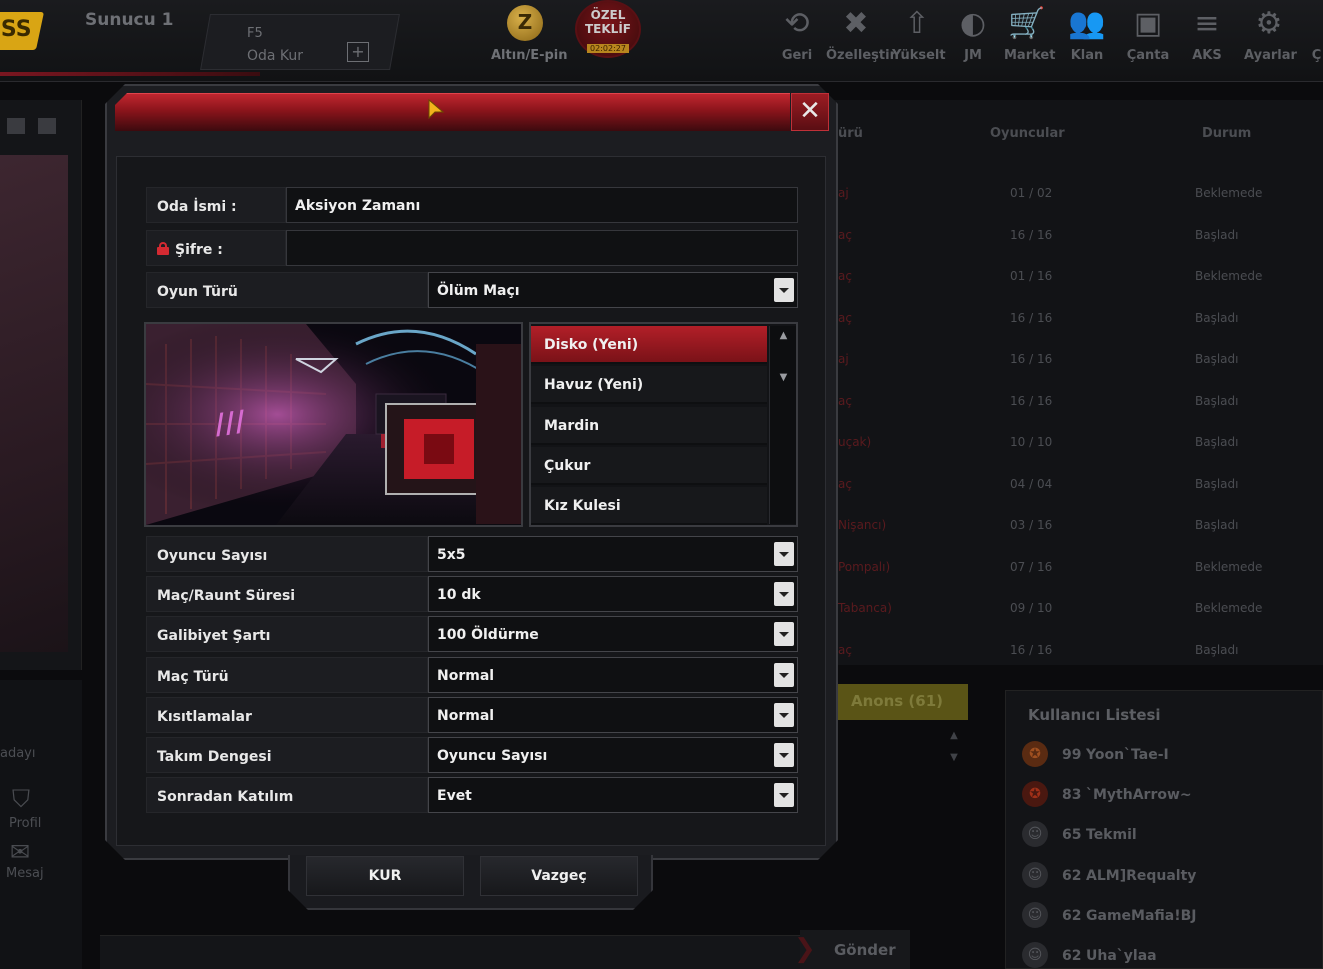  Describe the element at coordinates (1170, 796) in the screenshot. I see `user-row: ✪ 83 `MythArrow~` at that location.